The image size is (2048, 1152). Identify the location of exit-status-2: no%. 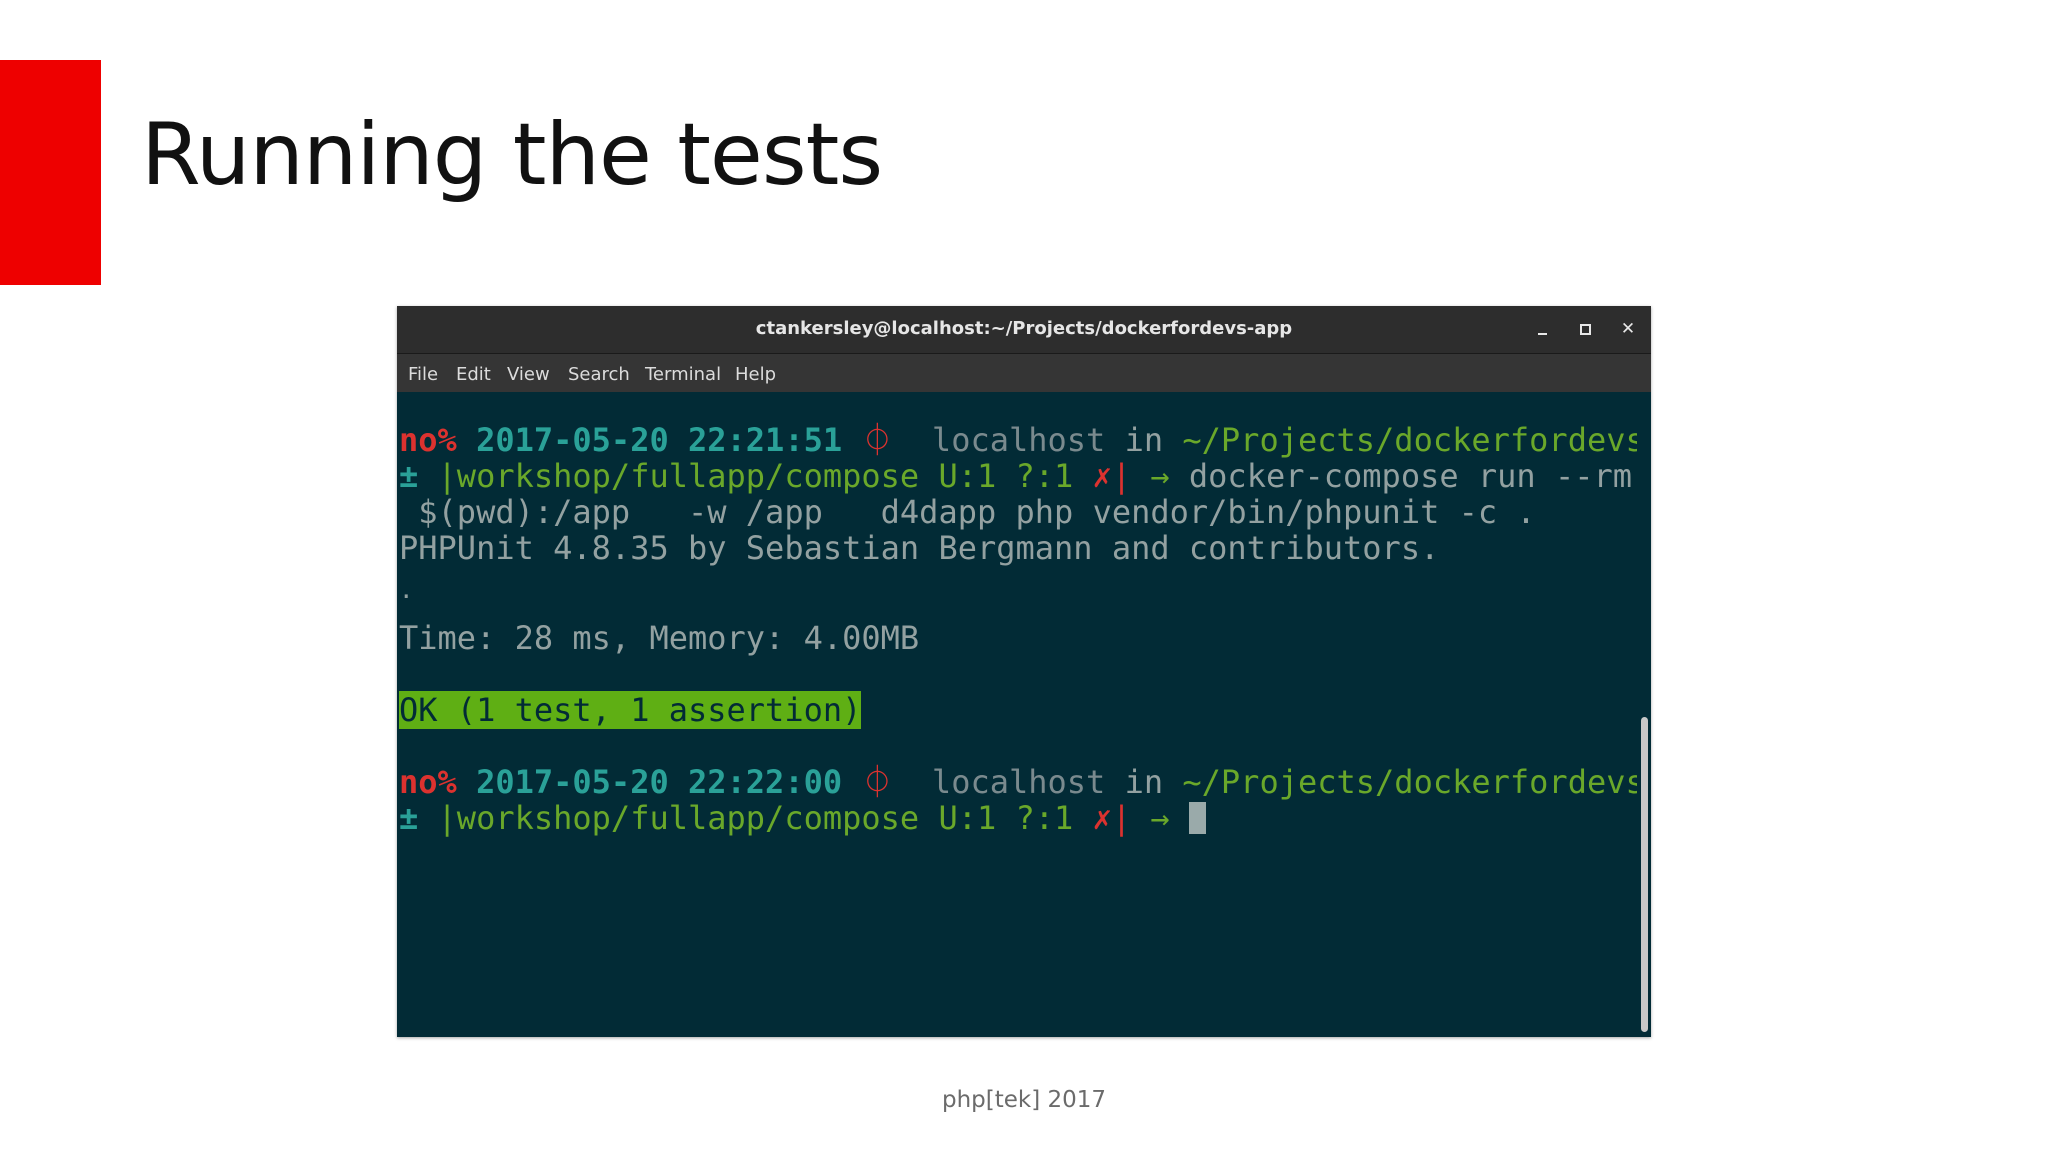
(428, 782).